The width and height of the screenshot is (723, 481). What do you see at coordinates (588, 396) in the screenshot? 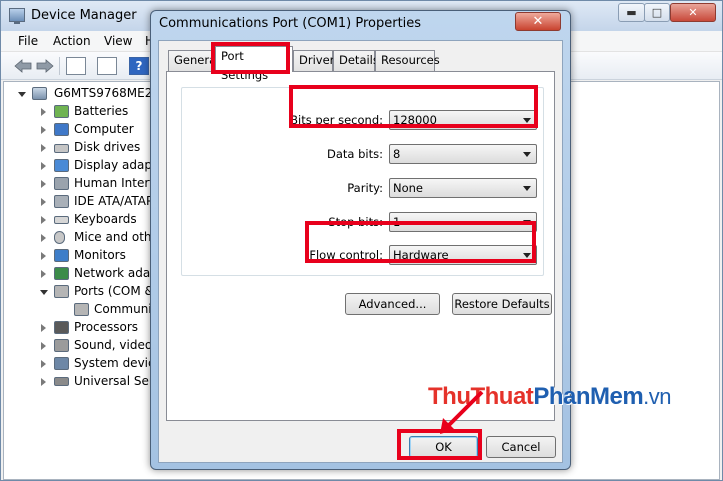
I see `watermark-part-2: PhanMem` at bounding box center [588, 396].